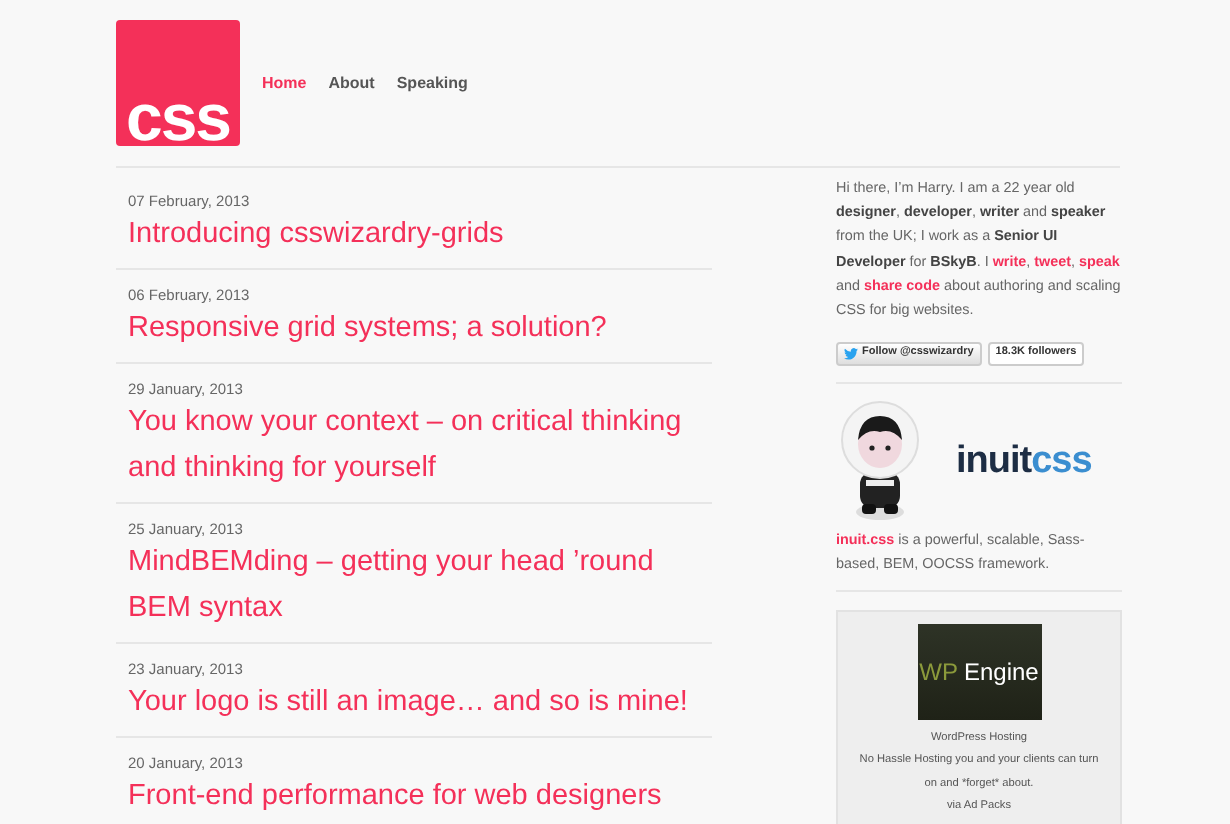  I want to click on nav-link: Home, so click(284, 83).